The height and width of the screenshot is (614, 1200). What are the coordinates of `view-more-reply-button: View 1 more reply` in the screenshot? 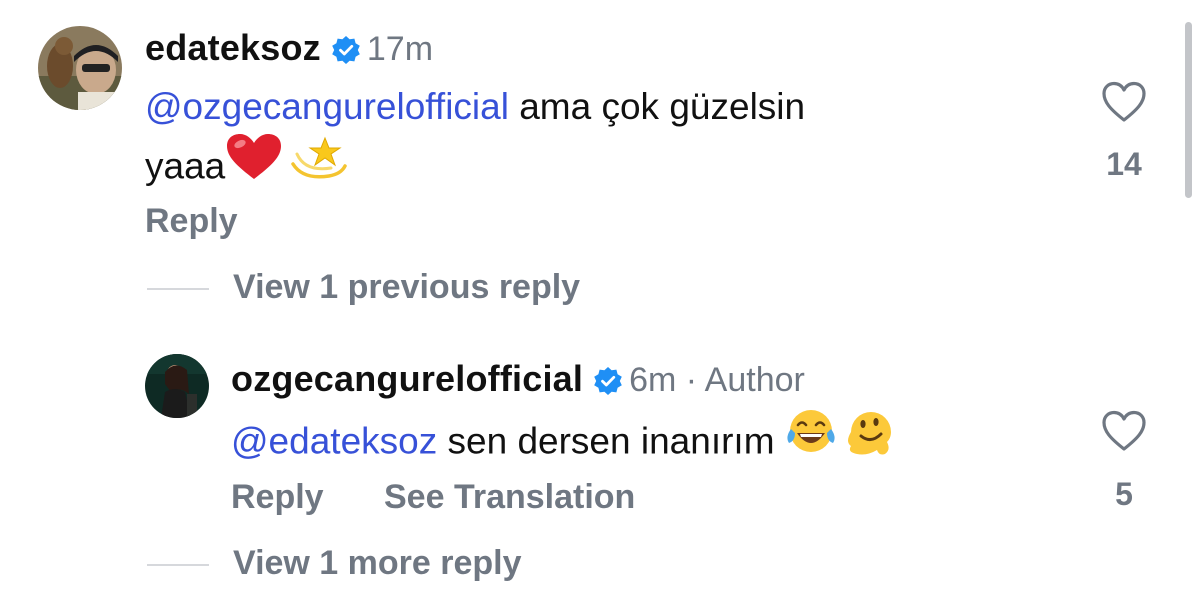 It's located at (377, 563).